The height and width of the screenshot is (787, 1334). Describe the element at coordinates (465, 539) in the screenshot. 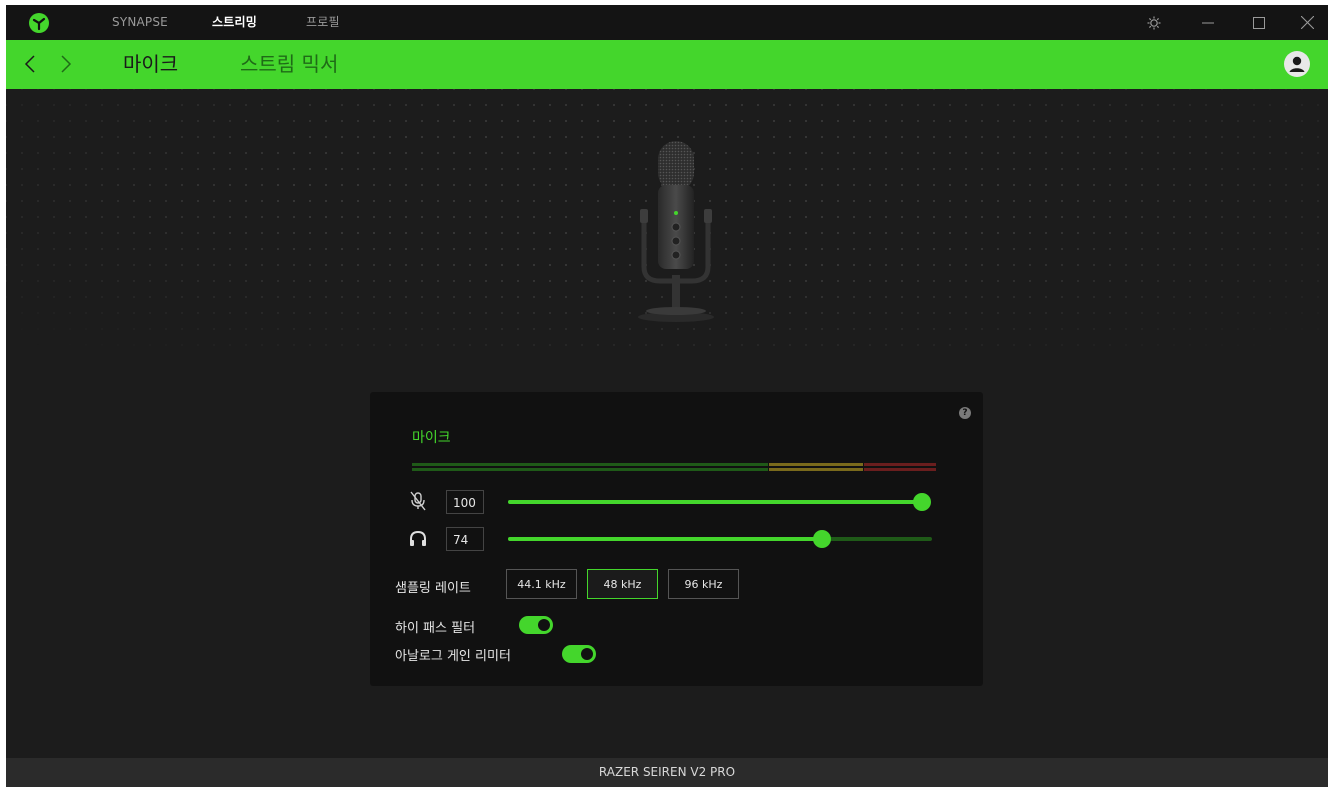

I see `monitor-volume-input: 74` at that location.